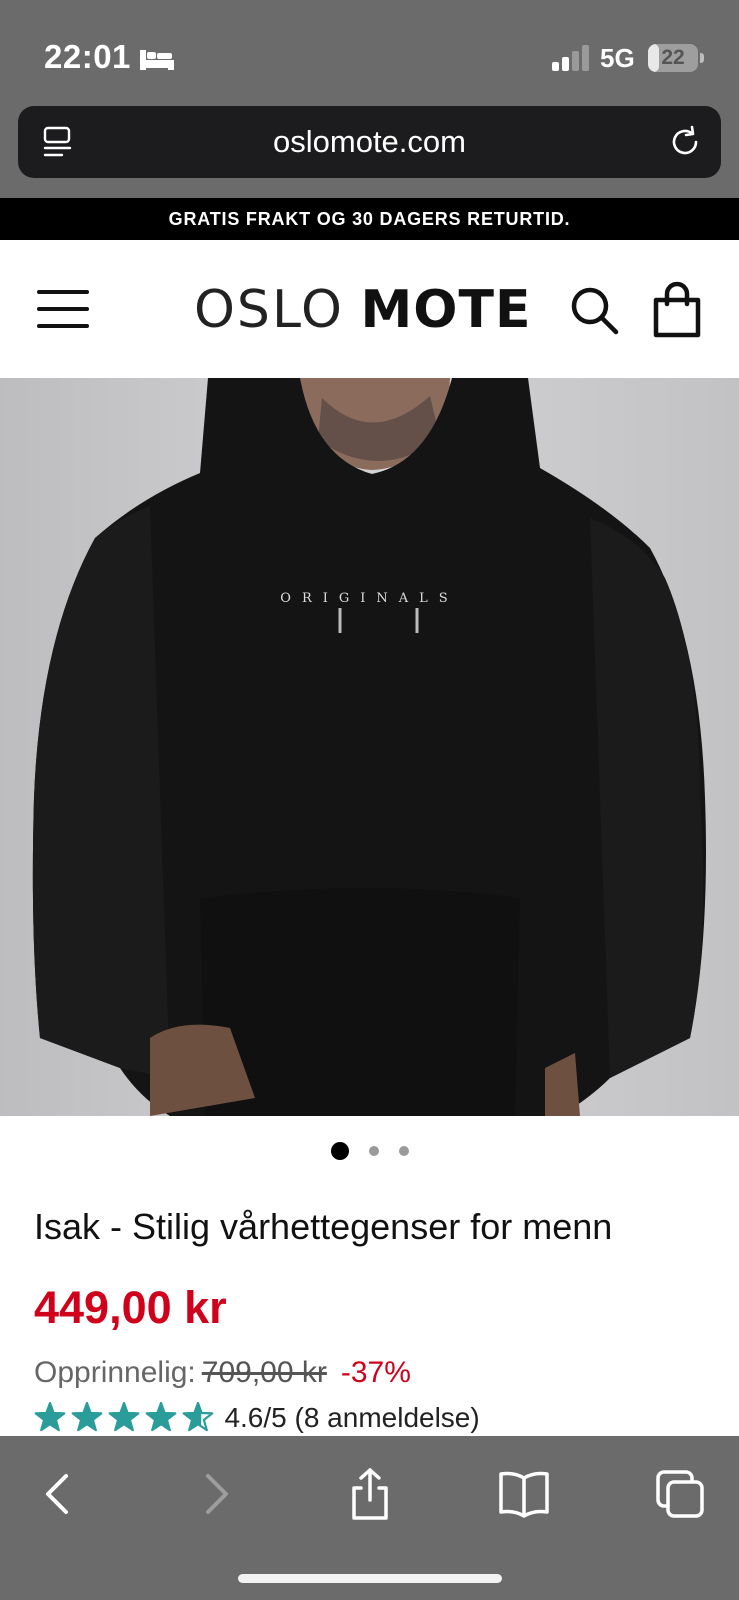 Image resolution: width=739 pixels, height=1600 pixels. I want to click on image-carousel-dots, so click(369, 1154).